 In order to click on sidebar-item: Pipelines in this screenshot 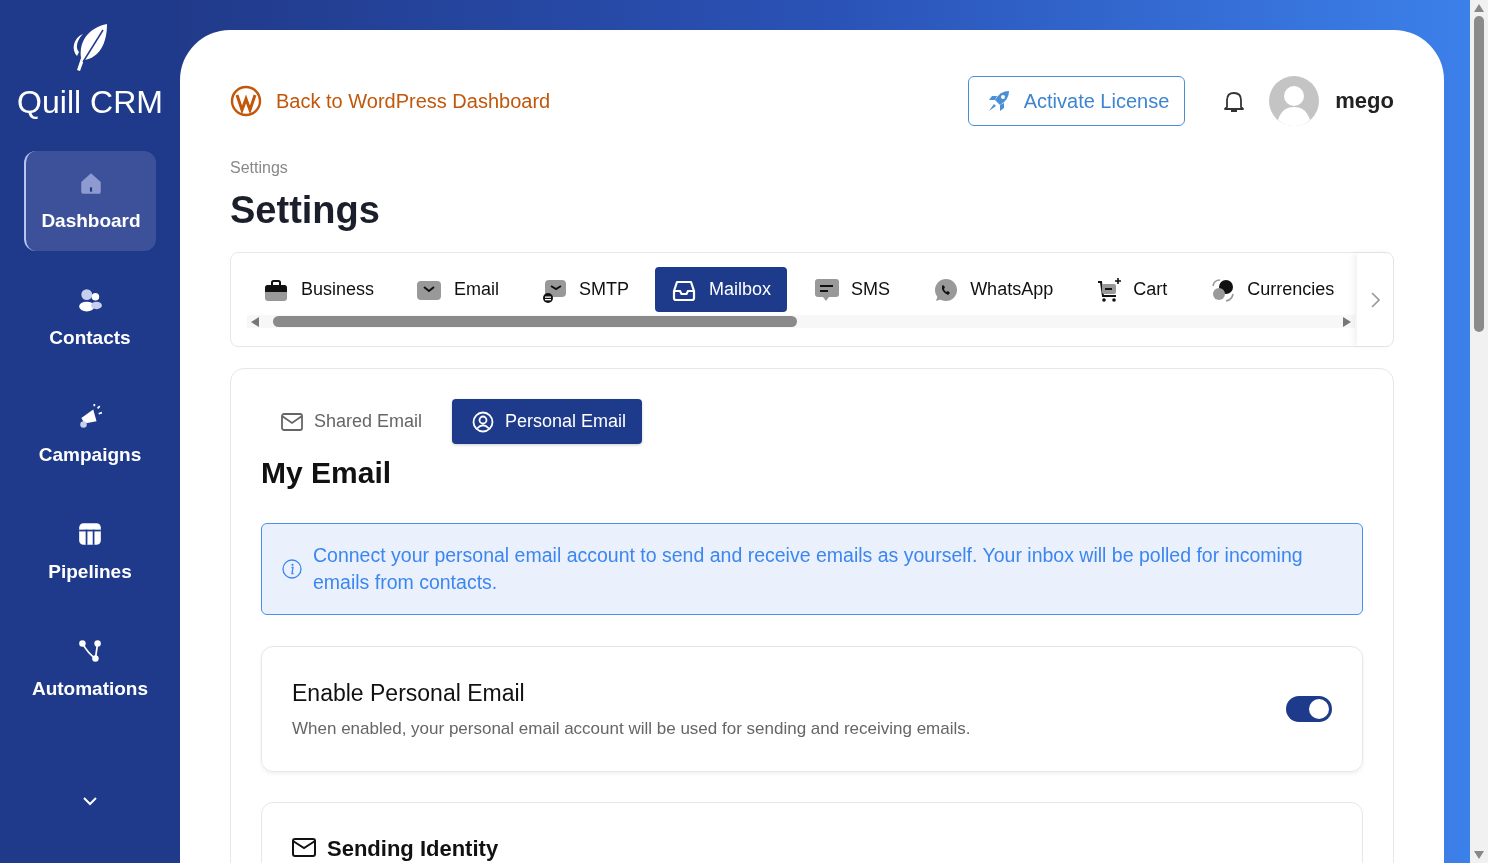, I will do `click(90, 552)`.